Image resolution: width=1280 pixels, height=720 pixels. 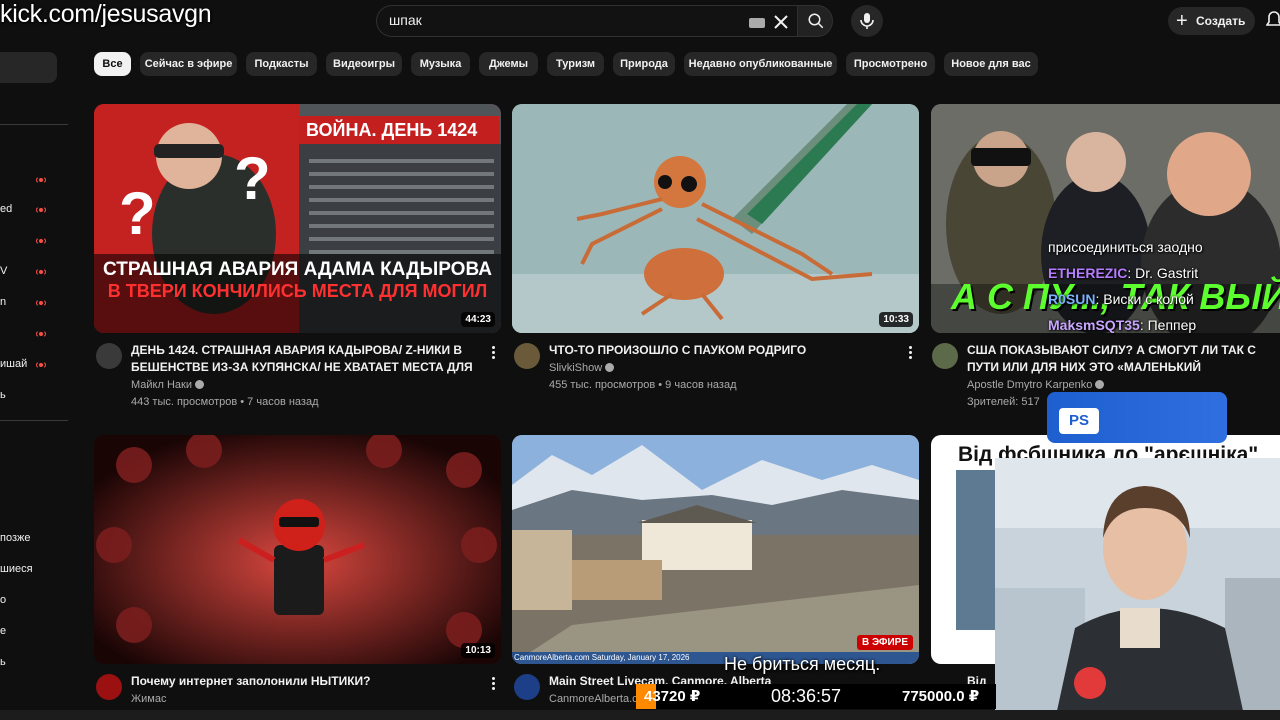 I want to click on live-badge: В ЭФИРЕ, so click(x=884, y=642).